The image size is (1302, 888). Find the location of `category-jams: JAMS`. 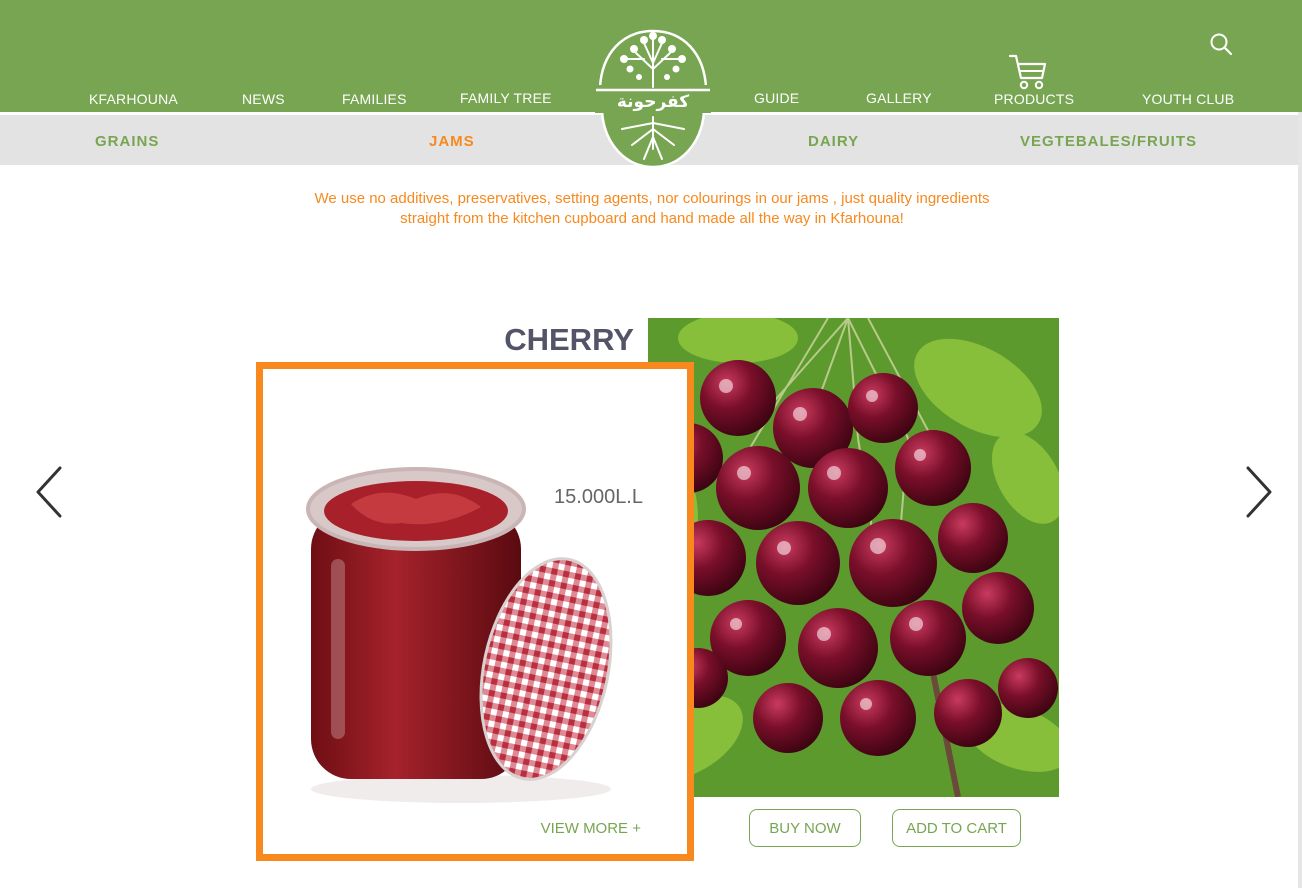

category-jams: JAMS is located at coordinates (452, 141).